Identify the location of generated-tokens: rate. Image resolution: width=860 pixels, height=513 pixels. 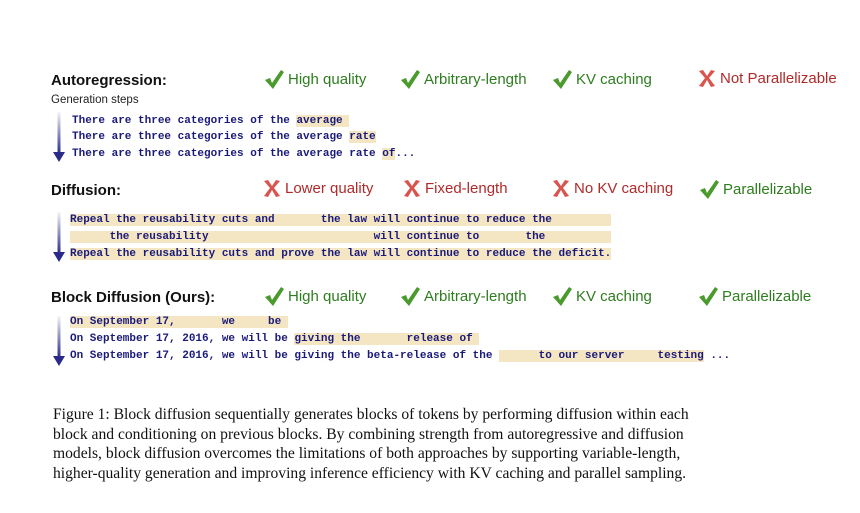
(362, 137).